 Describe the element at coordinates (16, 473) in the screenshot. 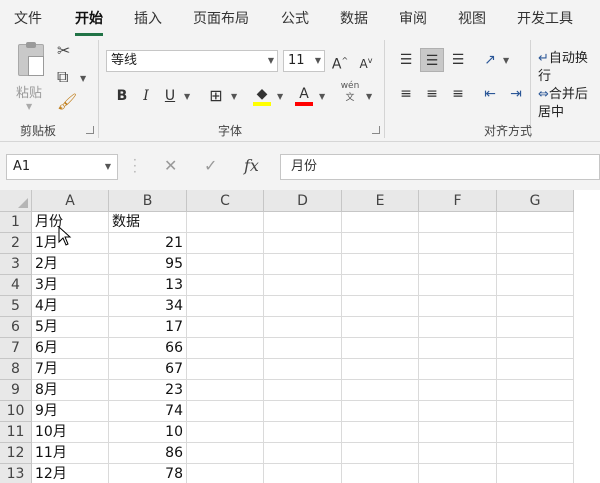

I see `row-header: 13` at that location.